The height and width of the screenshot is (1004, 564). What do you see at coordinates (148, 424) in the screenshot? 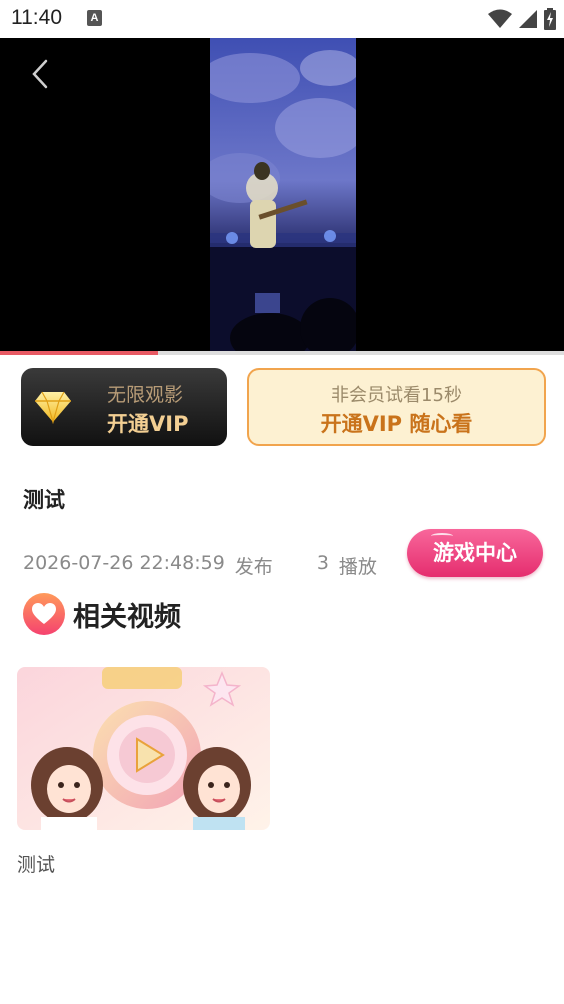
I see `vip-unlimited-label: 开通VIP` at bounding box center [148, 424].